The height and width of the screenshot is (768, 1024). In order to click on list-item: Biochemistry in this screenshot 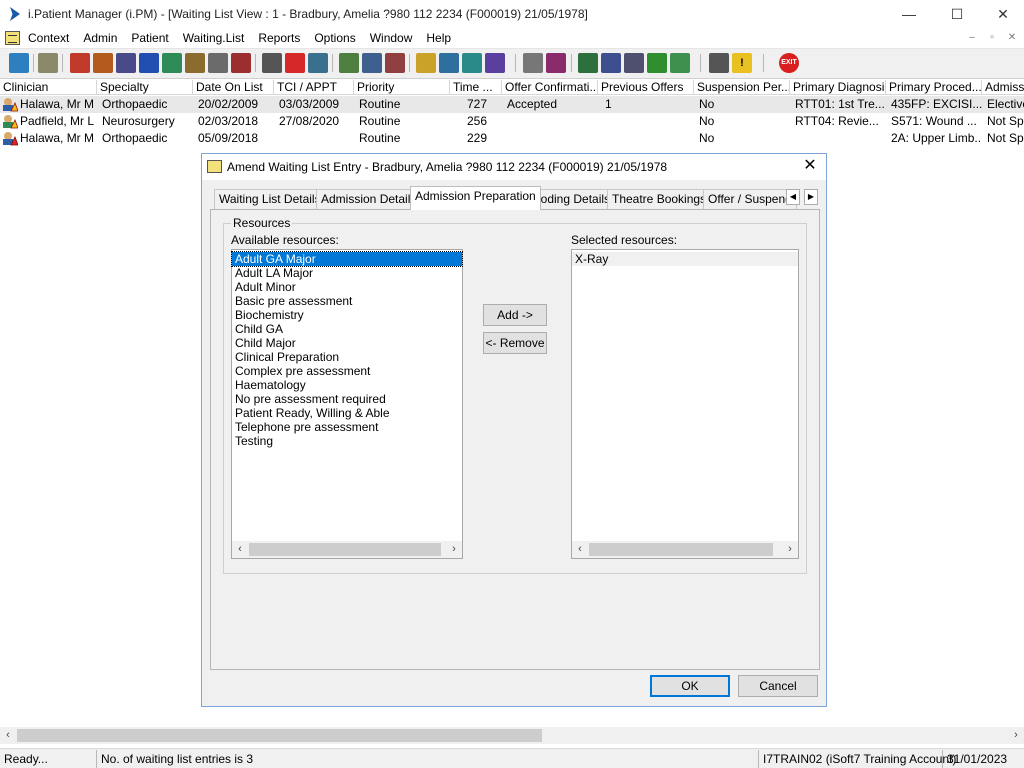, I will do `click(347, 315)`.